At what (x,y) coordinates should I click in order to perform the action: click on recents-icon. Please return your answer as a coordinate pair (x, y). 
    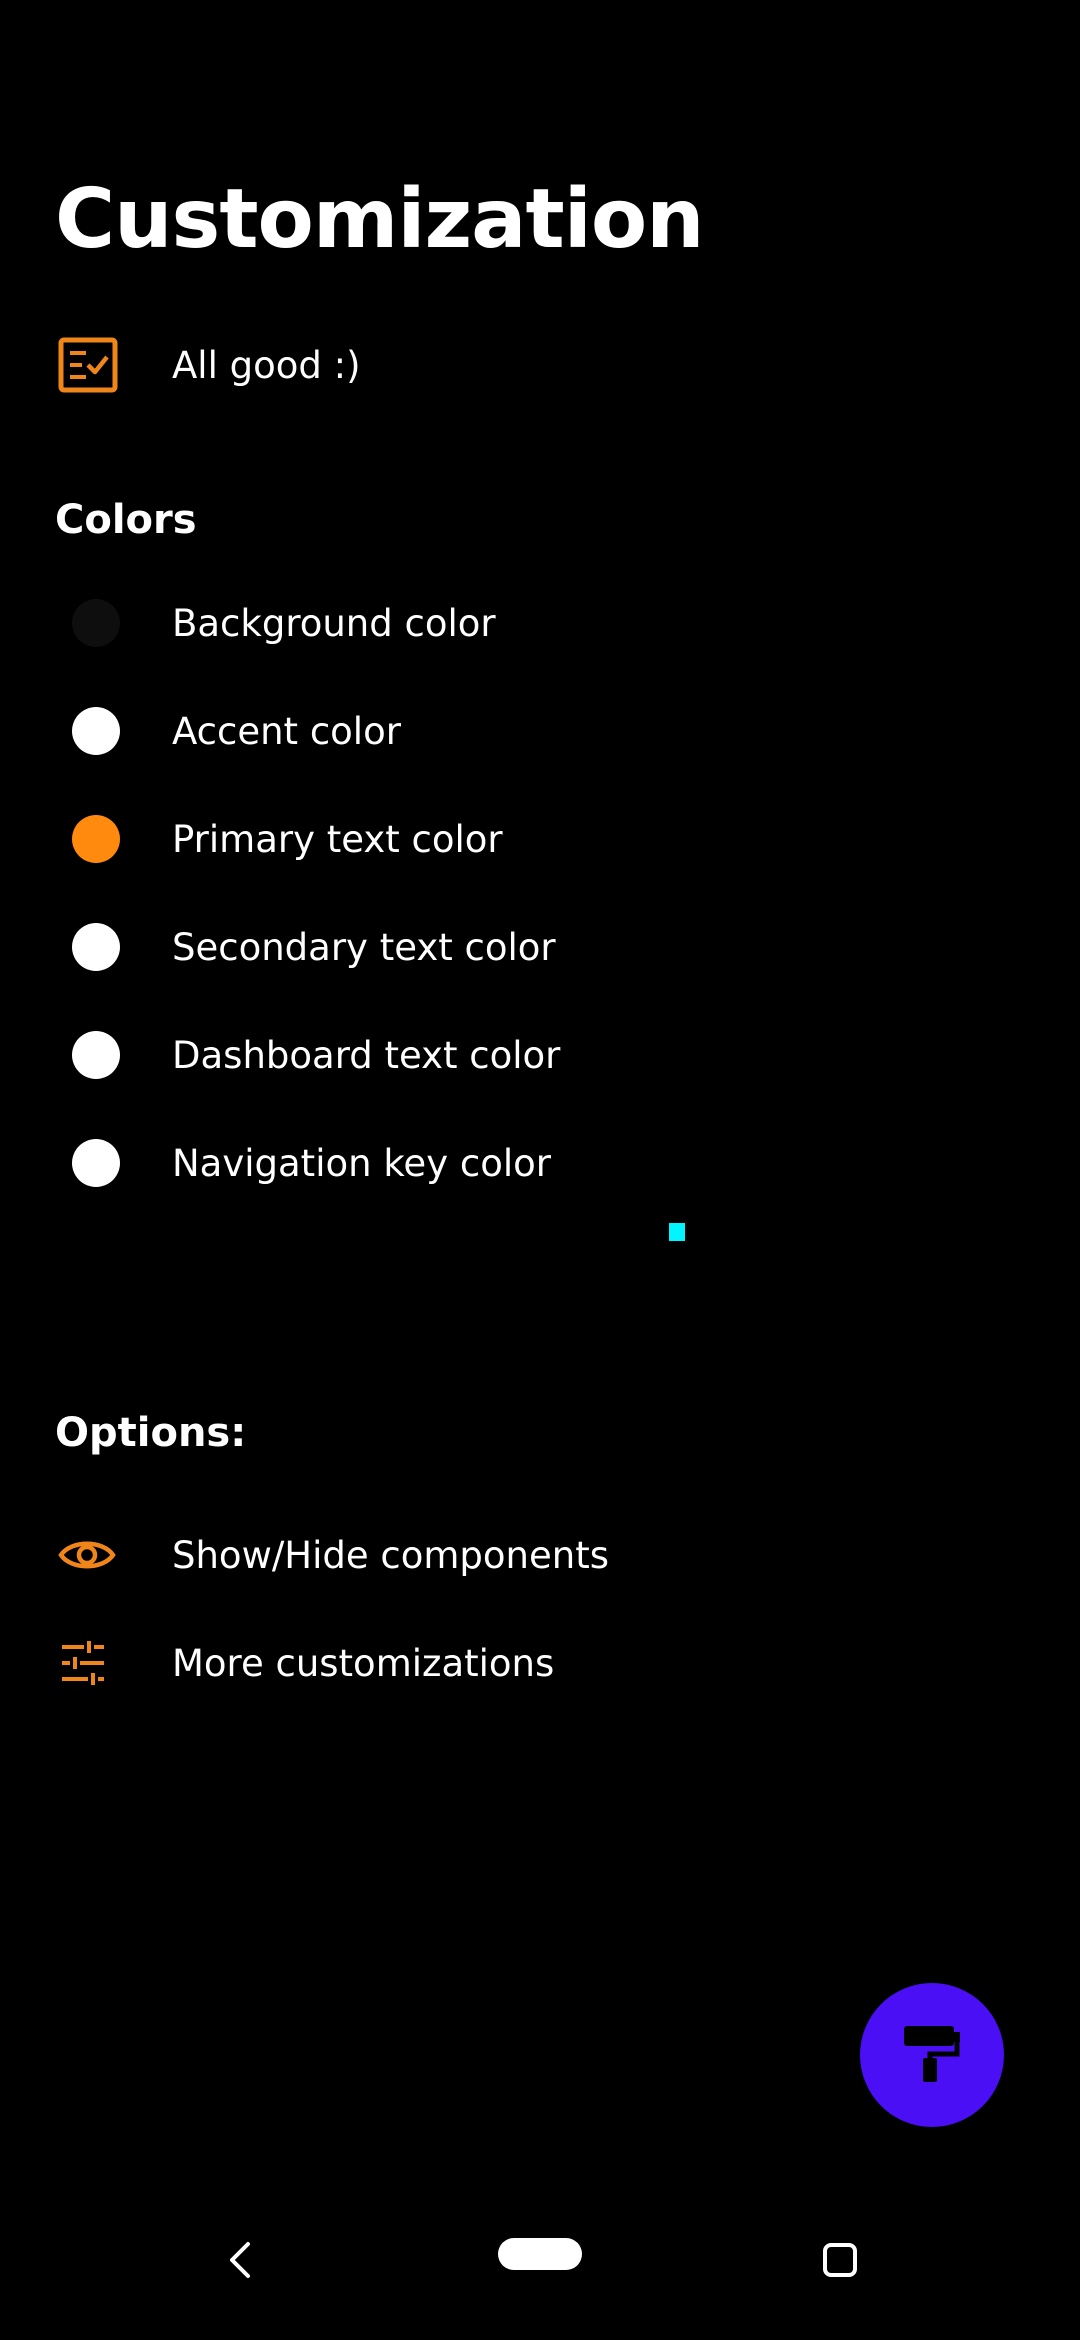
    Looking at the image, I should click on (840, 2260).